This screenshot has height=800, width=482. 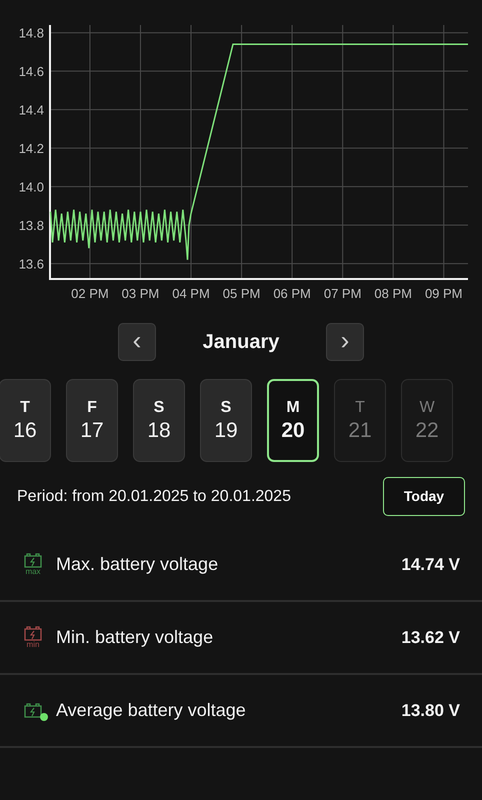 I want to click on x-axis-label: 09 PM, so click(x=443, y=293).